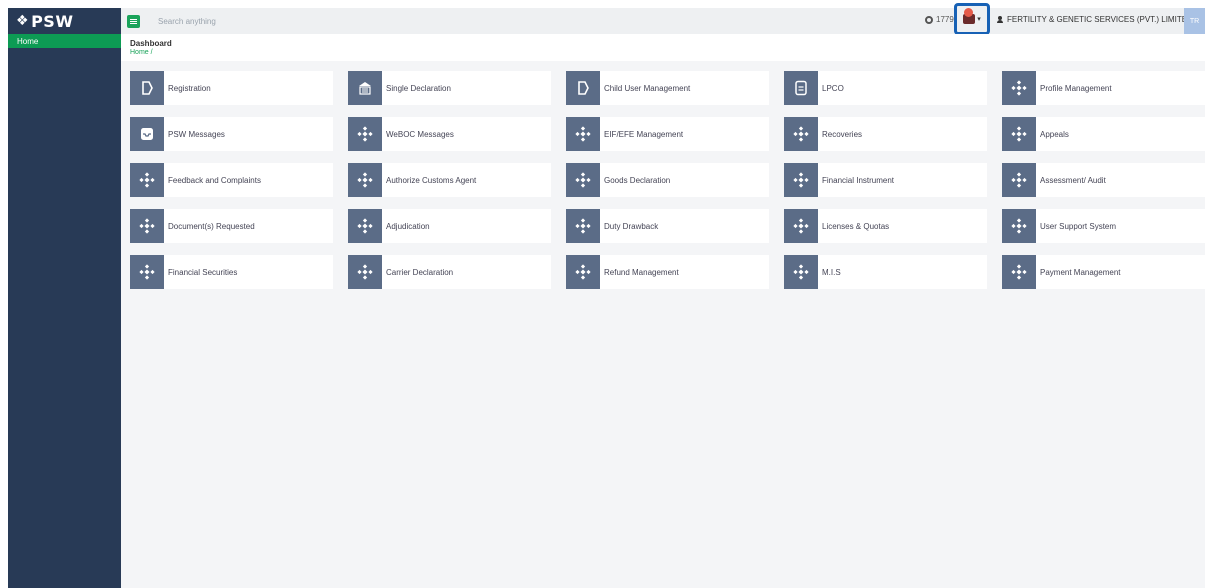  I want to click on tile-profile-management: Profile Management, so click(1103, 88).